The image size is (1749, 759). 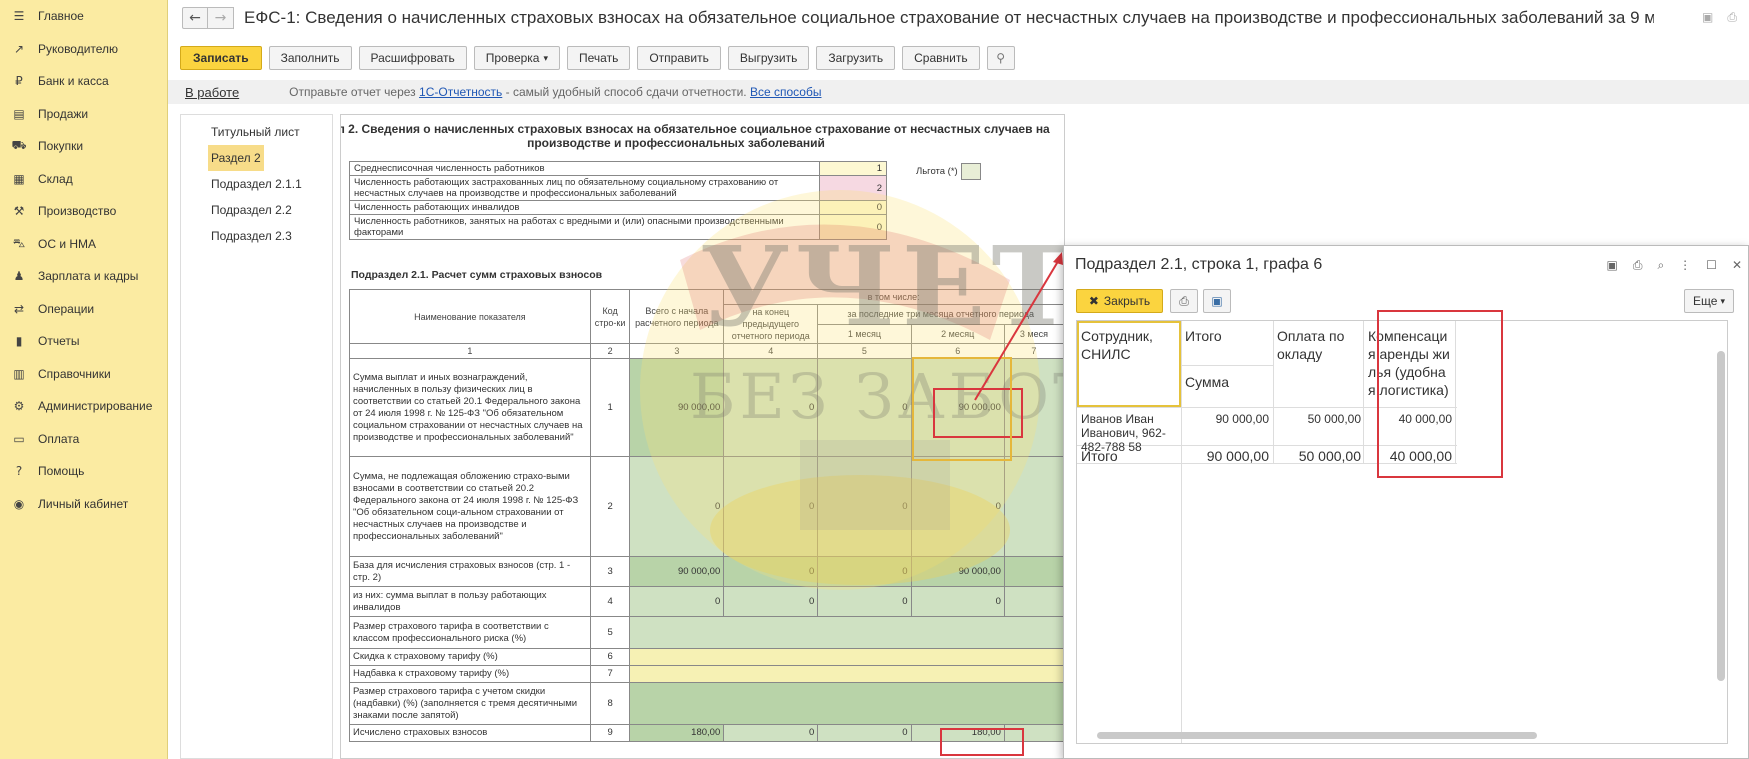 What do you see at coordinates (610, 703) in the screenshot?
I see `row-code: 8` at bounding box center [610, 703].